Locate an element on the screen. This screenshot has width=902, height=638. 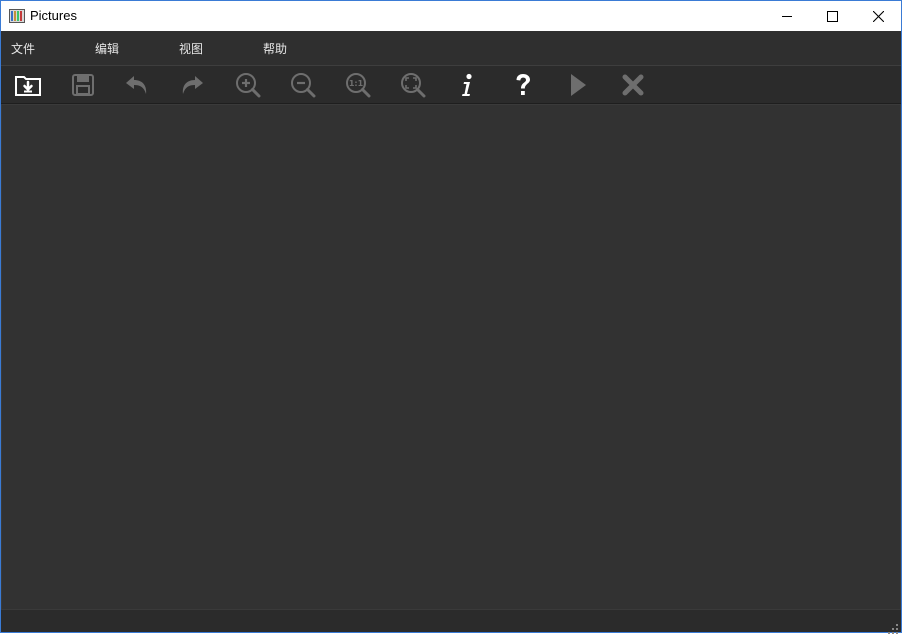
delete-icon is located at coordinates (633, 85).